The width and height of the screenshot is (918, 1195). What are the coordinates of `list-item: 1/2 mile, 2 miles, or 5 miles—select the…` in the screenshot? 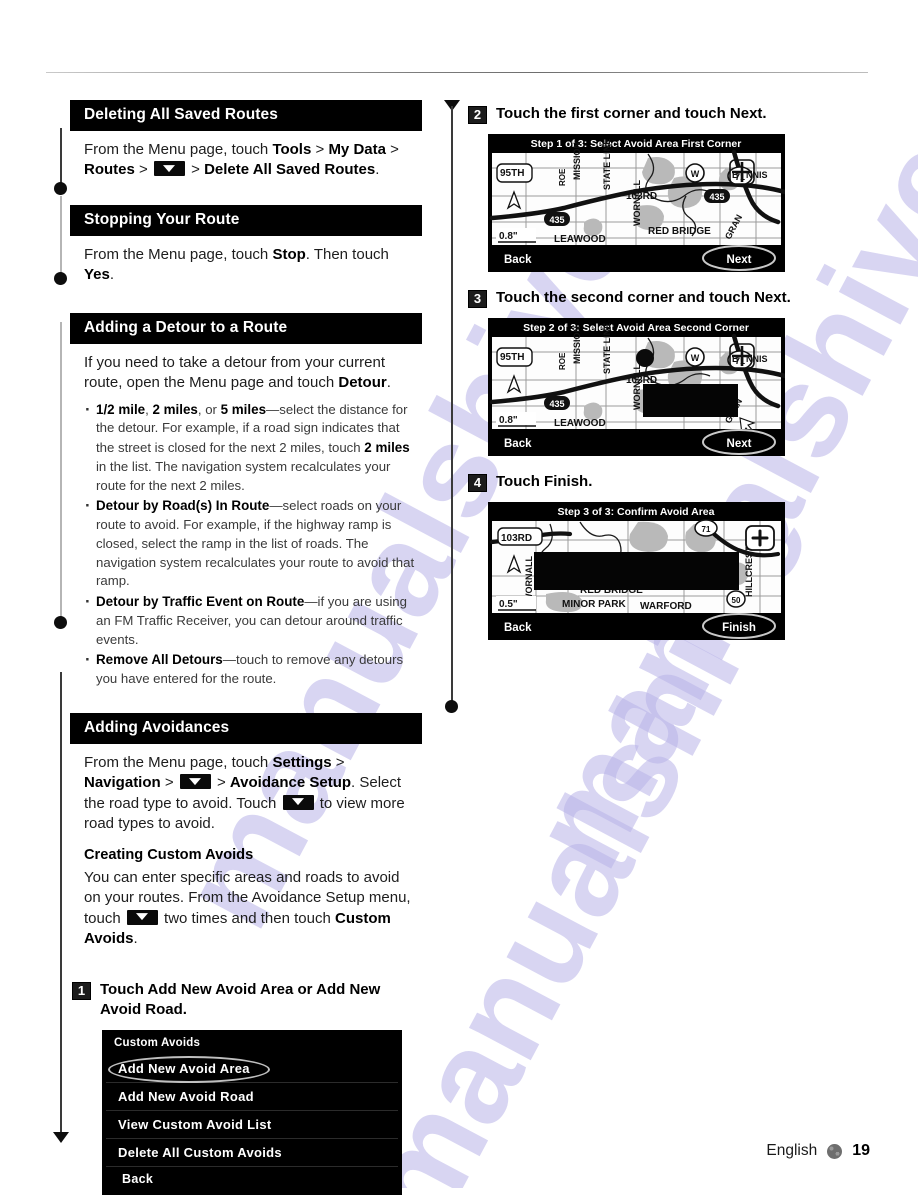 It's located at (252, 447).